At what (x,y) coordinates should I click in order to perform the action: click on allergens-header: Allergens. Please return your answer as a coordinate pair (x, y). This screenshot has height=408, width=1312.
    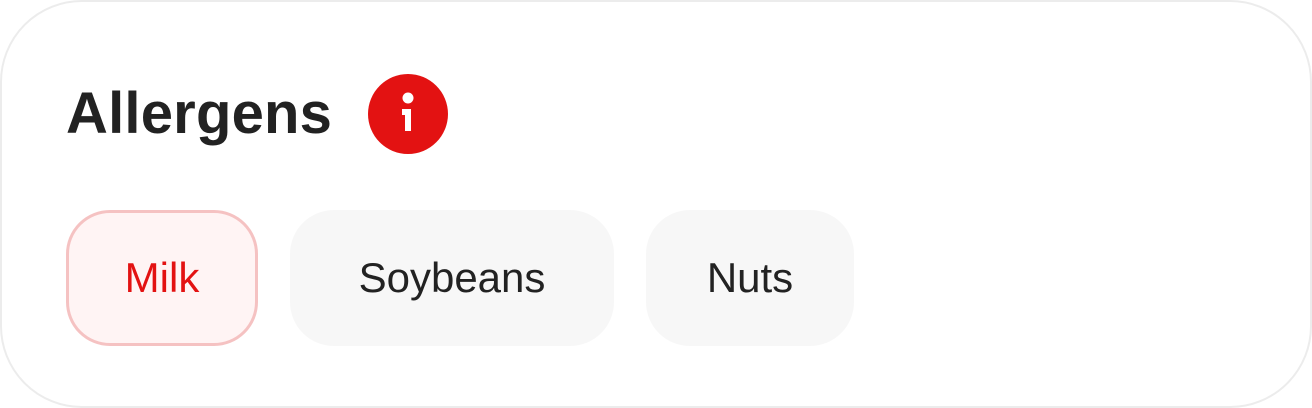
    Looking at the image, I should click on (257, 114).